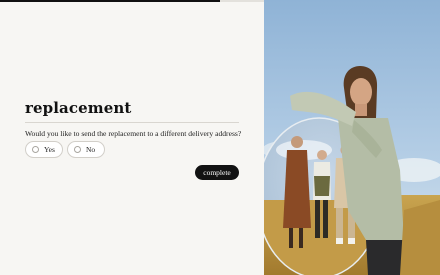 The image size is (440, 275). I want to click on complete-button: complete, so click(217, 172).